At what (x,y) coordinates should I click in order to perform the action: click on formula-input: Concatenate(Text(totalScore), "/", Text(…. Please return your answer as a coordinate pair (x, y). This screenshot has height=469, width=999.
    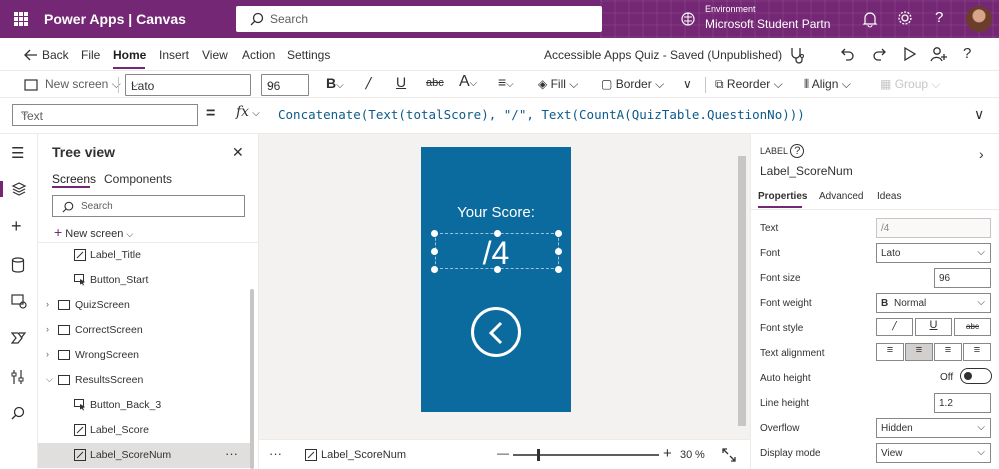
    Looking at the image, I should click on (541, 114).